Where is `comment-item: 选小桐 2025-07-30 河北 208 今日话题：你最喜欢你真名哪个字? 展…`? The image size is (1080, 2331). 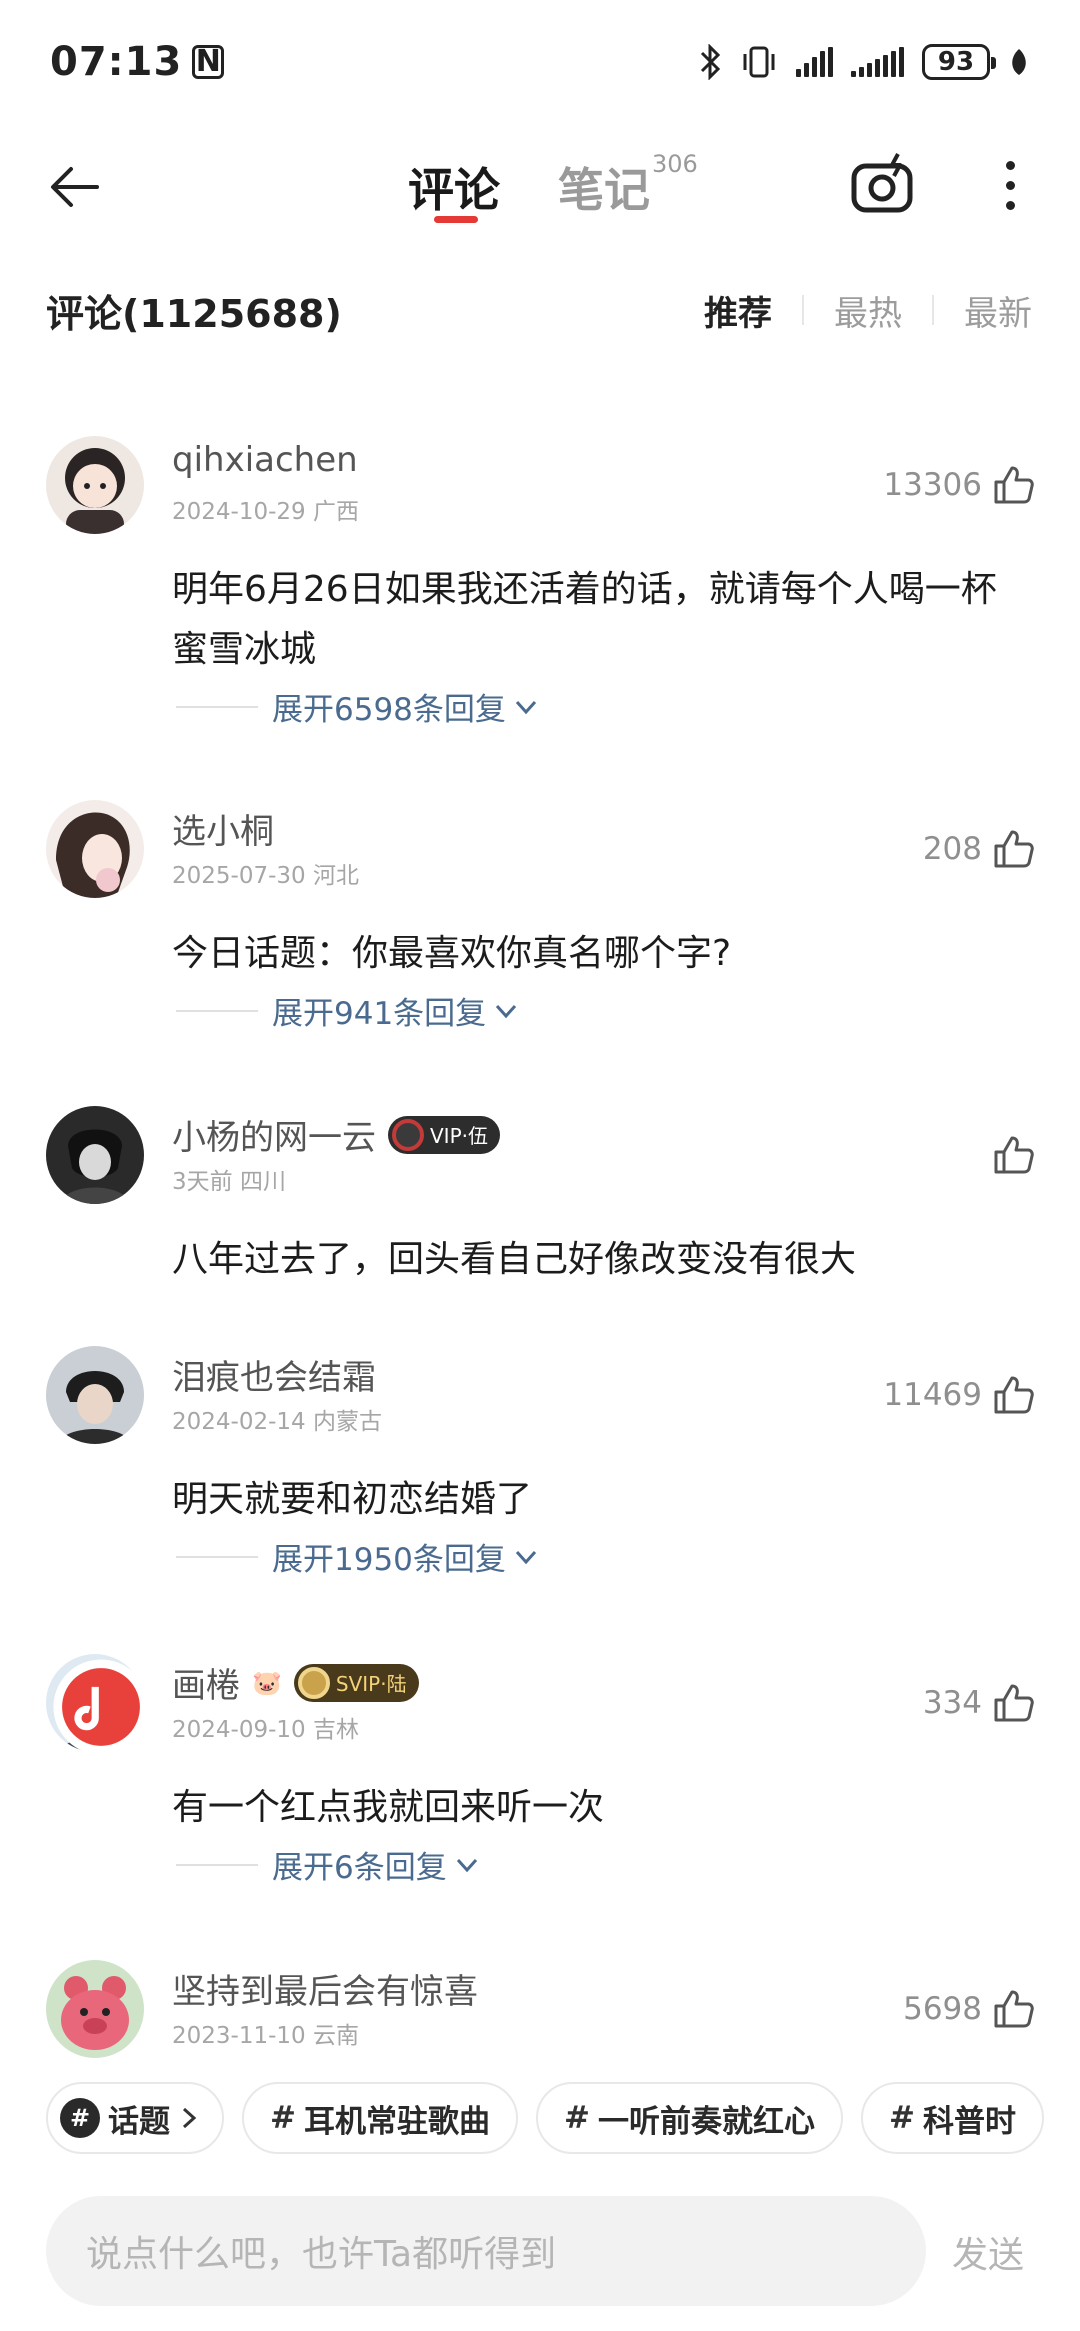
comment-item: 选小桐 2025-07-30 河北 208 今日话题：你最喜欢你真名哪个字? 展… is located at coordinates (540, 920).